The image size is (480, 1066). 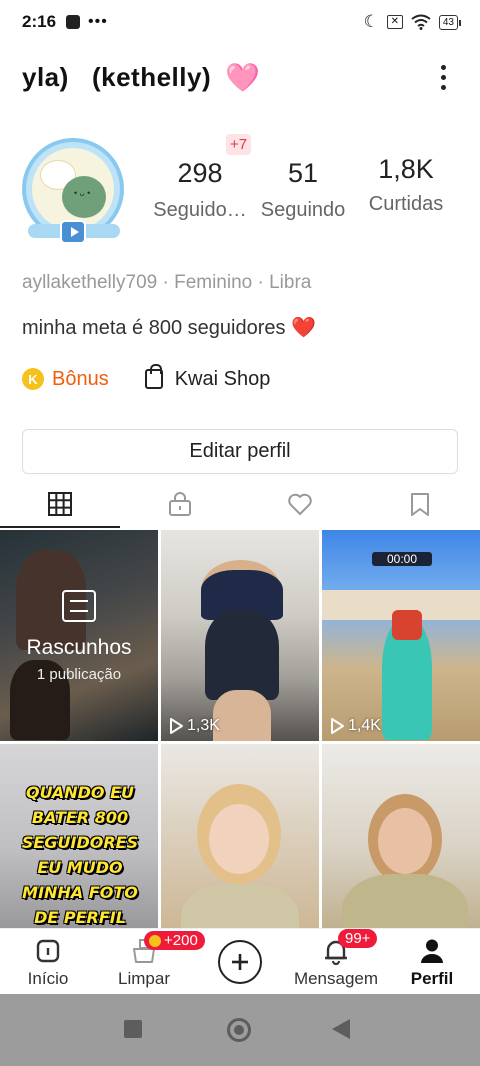 What do you see at coordinates (48, 951) in the screenshot?
I see `home-icon` at bounding box center [48, 951].